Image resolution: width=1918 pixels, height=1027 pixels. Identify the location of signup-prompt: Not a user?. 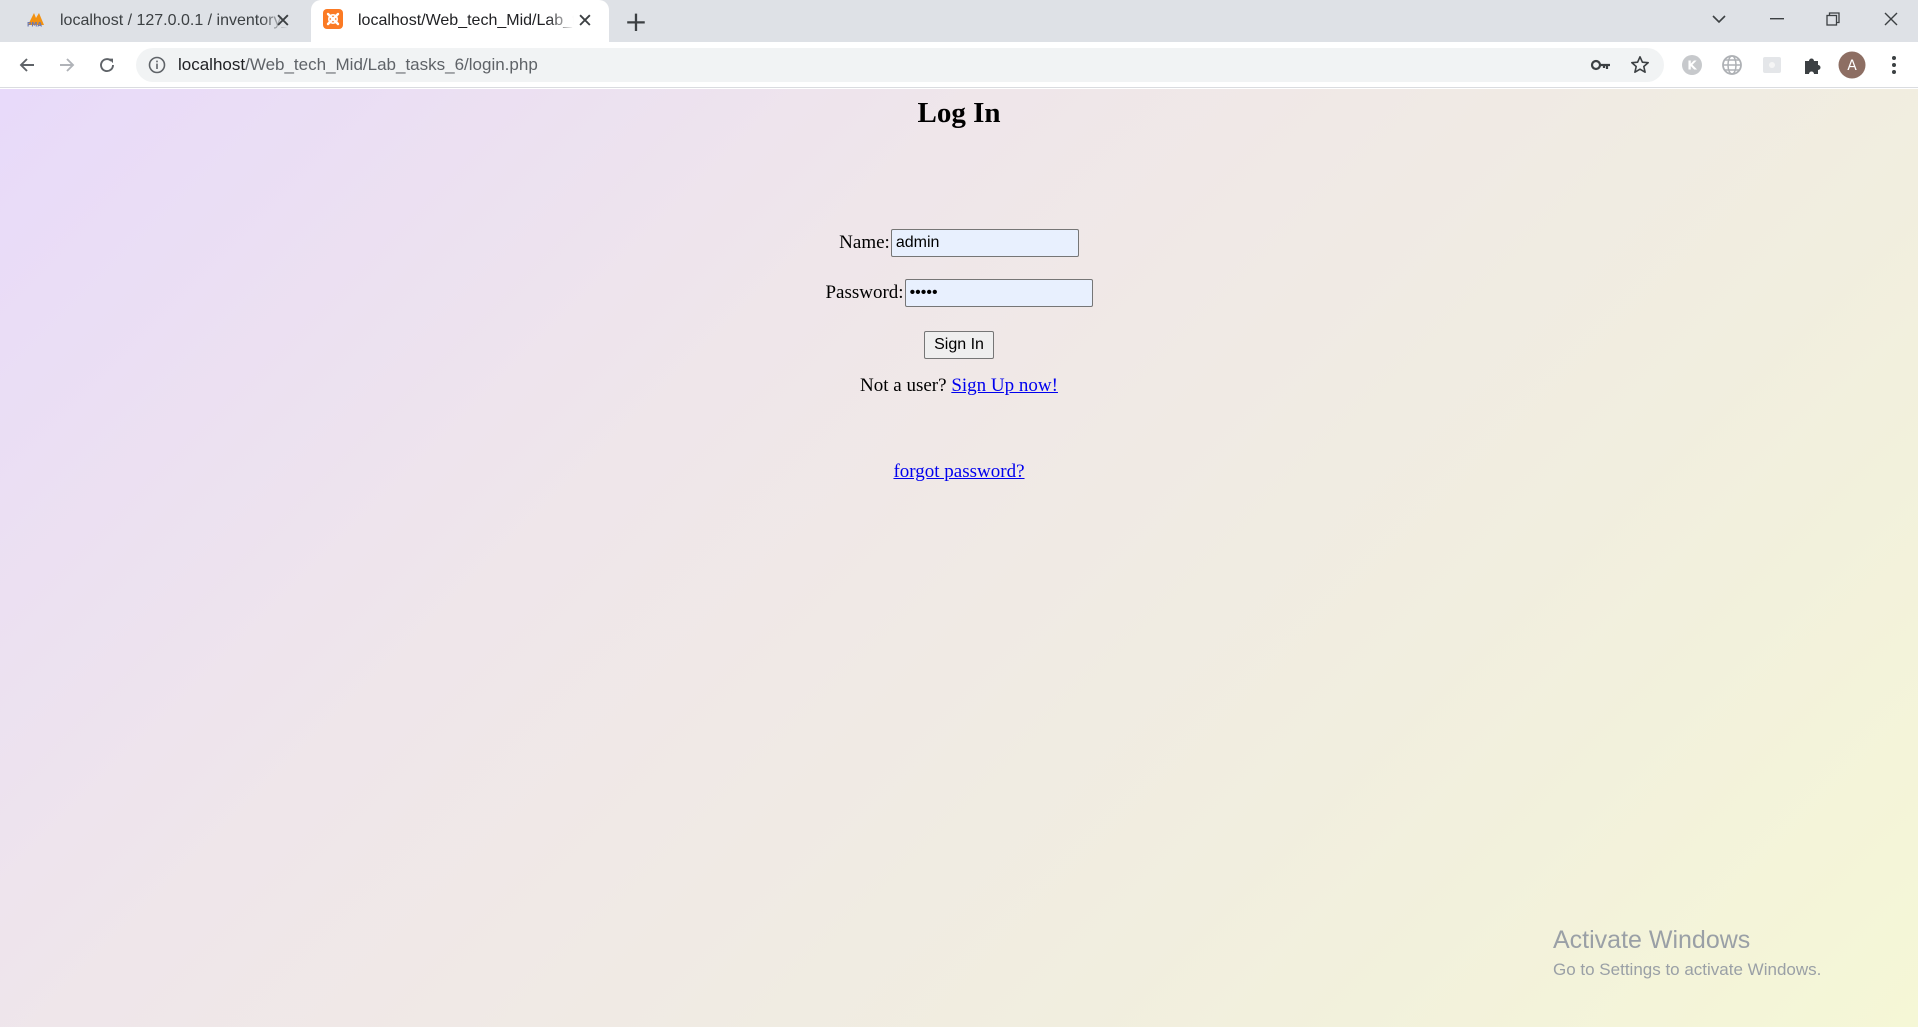
(903, 385).